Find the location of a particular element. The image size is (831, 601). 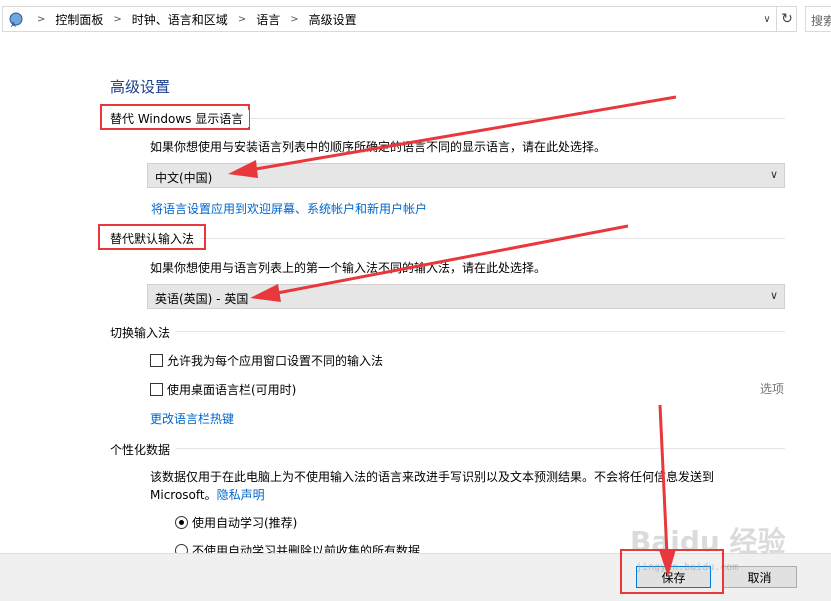

svg-text: A is located at coordinates (13, 25).